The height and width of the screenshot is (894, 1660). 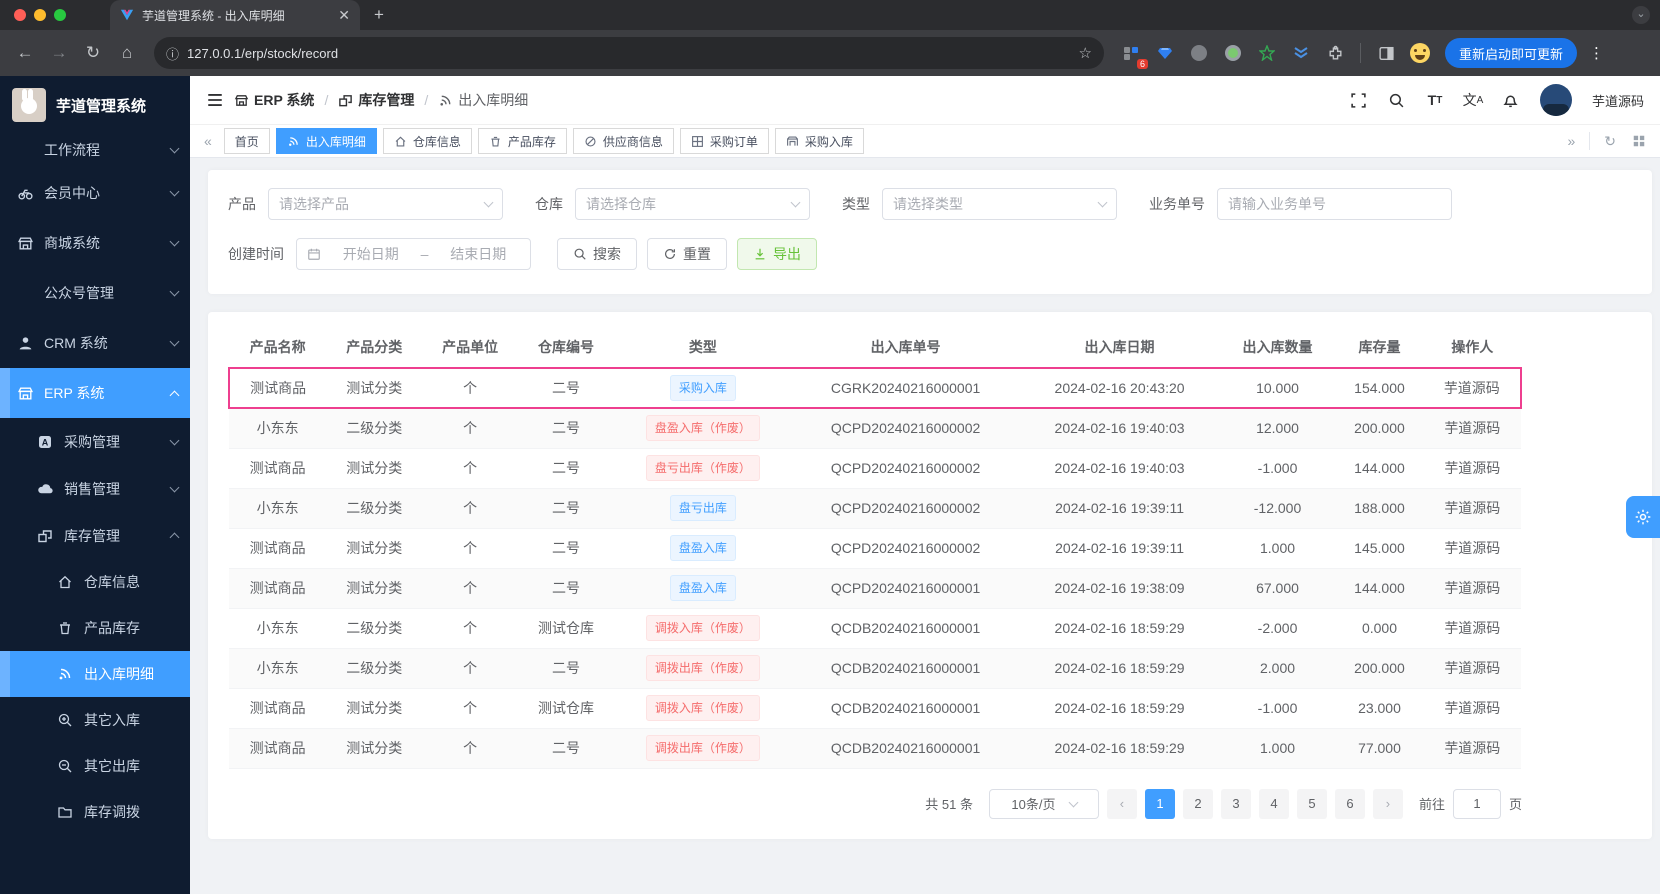 I want to click on cell-date: 2024-02-16 18:59:29, so click(x=1119, y=668).